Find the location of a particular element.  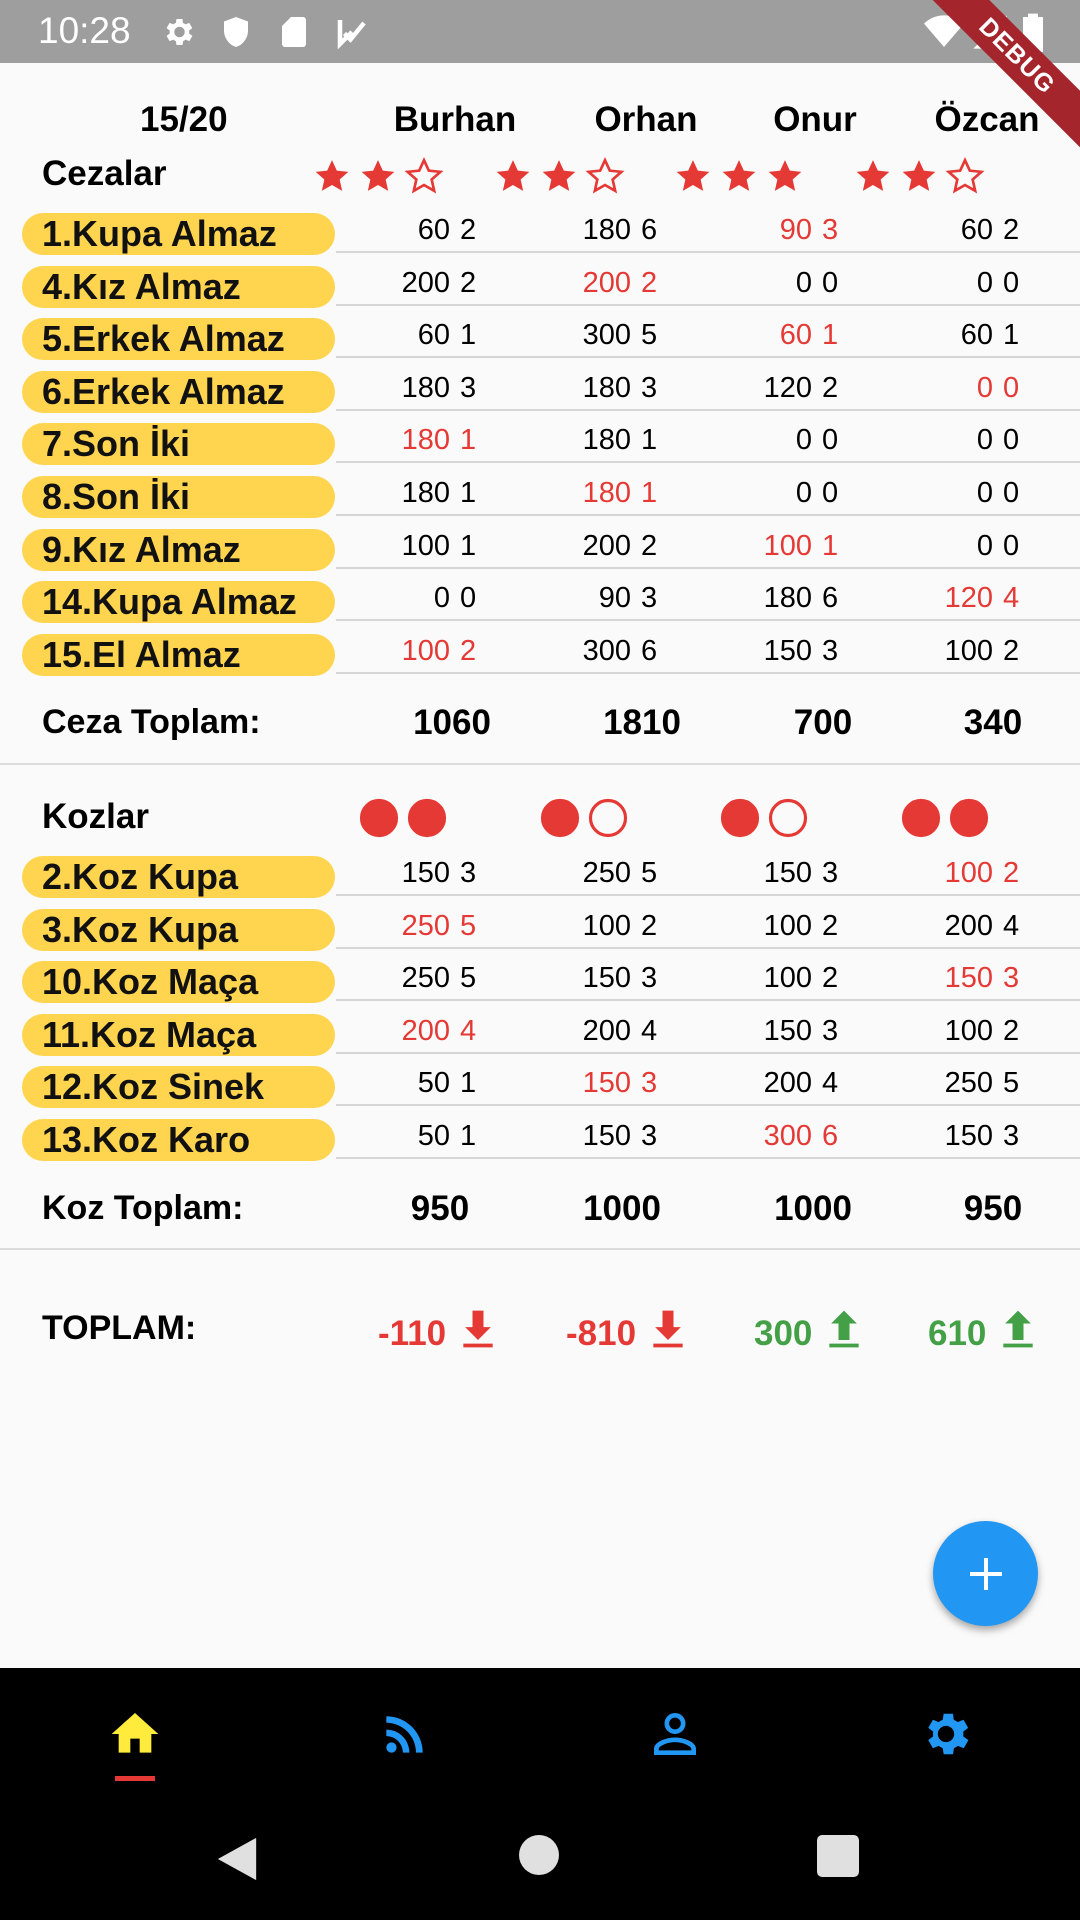

score-points: 250 is located at coordinates (606, 873).